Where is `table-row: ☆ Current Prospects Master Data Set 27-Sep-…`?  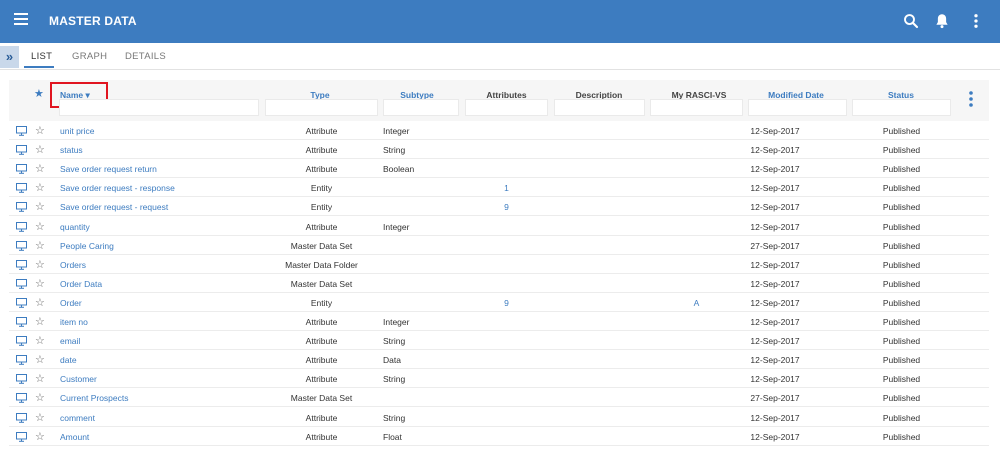 table-row: ☆ Current Prospects Master Data Set 27-Sep-… is located at coordinates (499, 398).